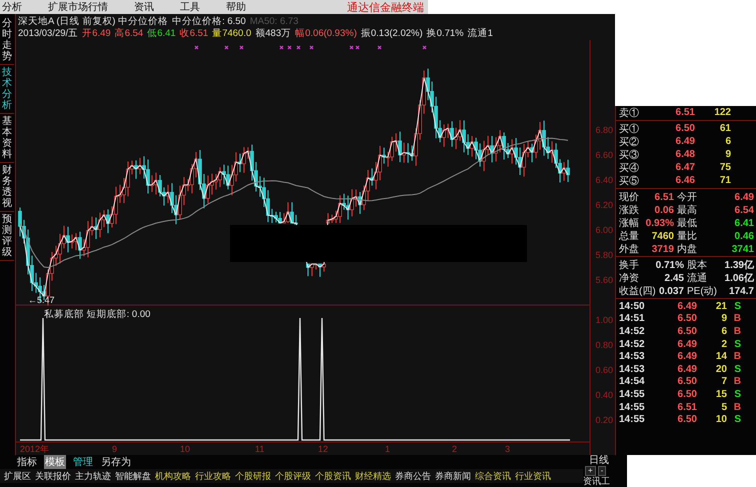 Image resolution: width=756 pixels, height=487 pixels. Describe the element at coordinates (629, 129) in the screenshot. I see `quote-label: 买①` at that location.